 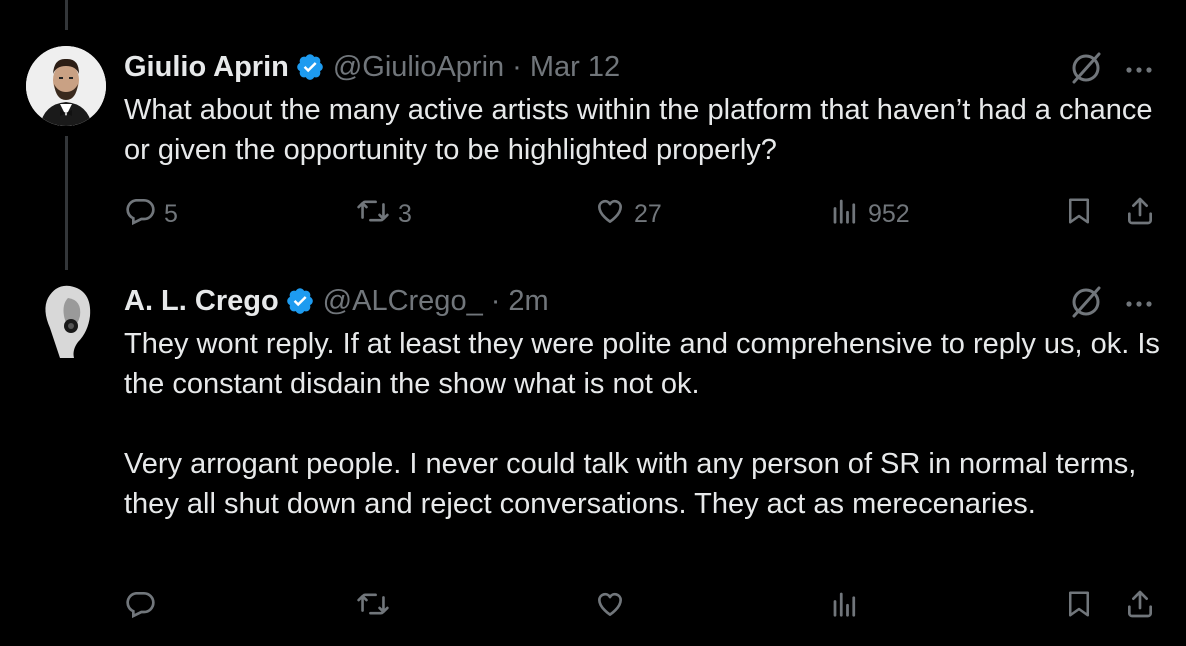 I want to click on reply-button, so click(x=144, y=607).